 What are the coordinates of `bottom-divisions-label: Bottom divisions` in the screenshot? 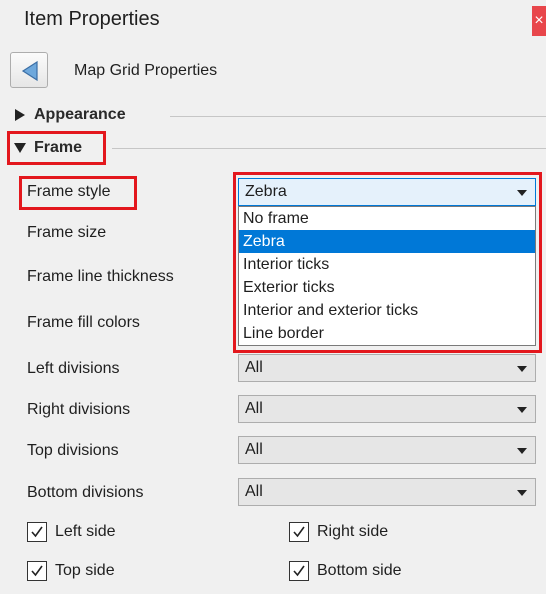 It's located at (85, 492).